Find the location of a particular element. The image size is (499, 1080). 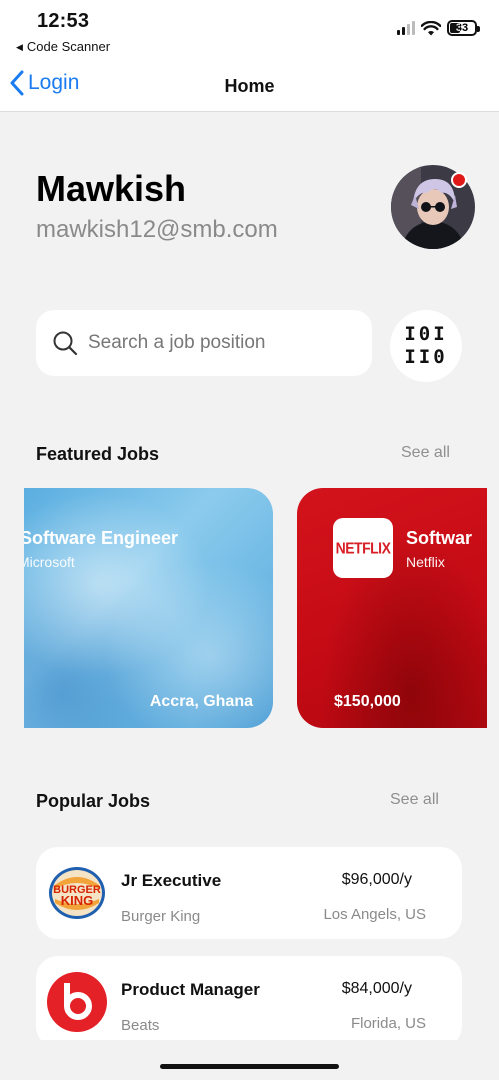

battery-percent: 33 is located at coordinates (462, 28).